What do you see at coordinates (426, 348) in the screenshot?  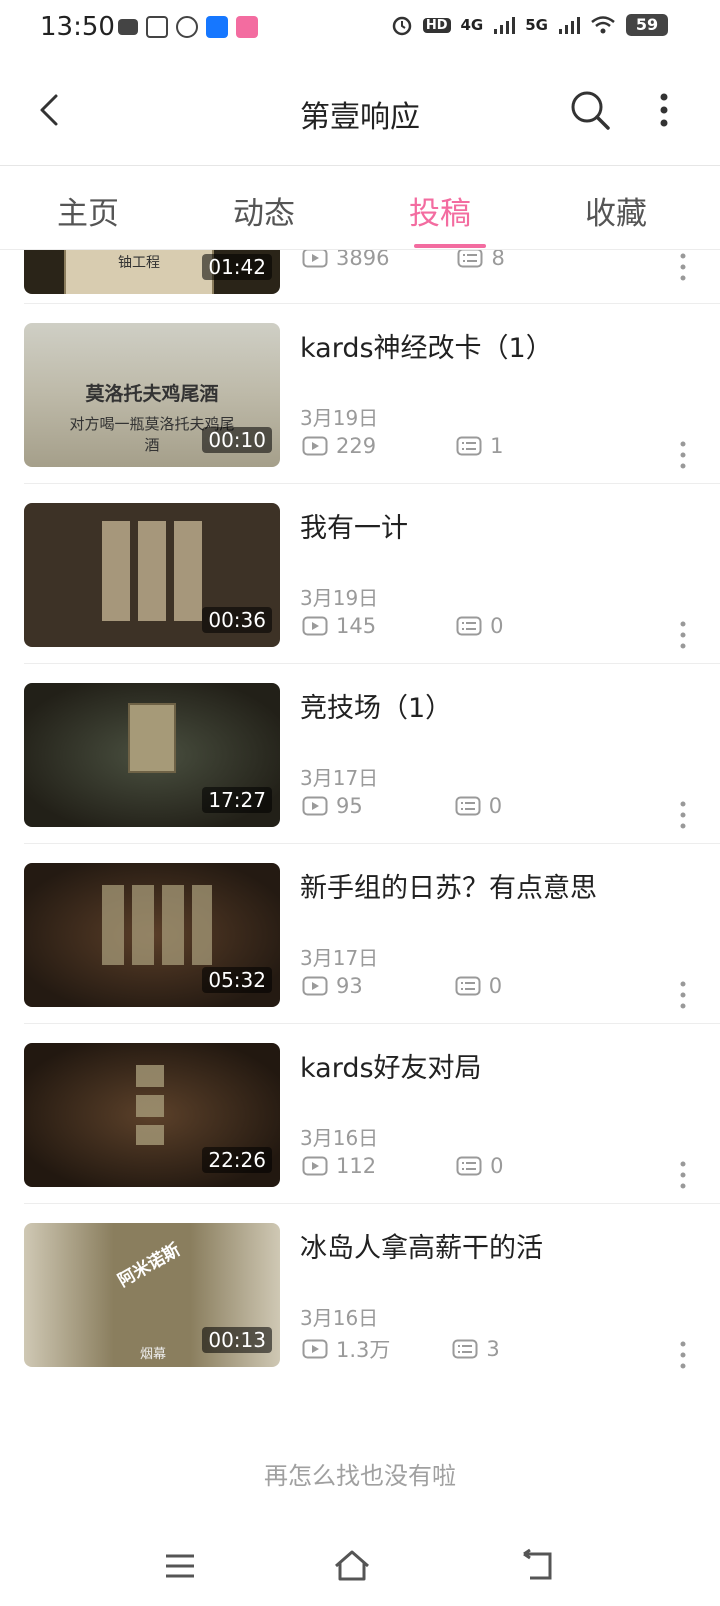 I see `video-title: kards神经改卡（1）` at bounding box center [426, 348].